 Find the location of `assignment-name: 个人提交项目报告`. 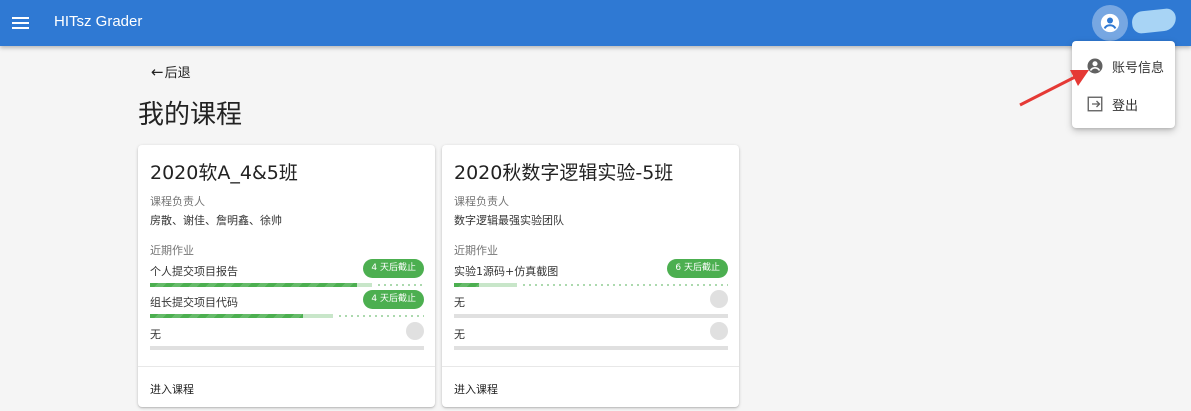

assignment-name: 个人提交项目报告 is located at coordinates (194, 271).